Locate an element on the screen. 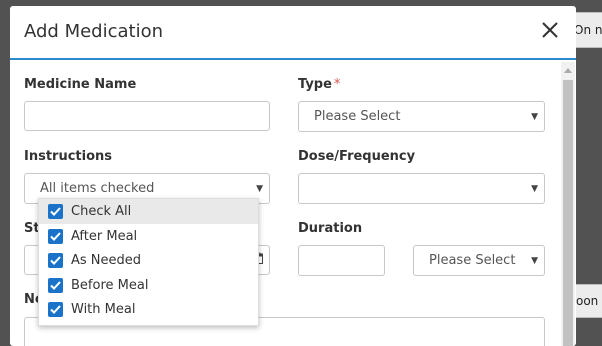 This screenshot has width=602, height=346. option-after-meal: After Meal is located at coordinates (148, 236).